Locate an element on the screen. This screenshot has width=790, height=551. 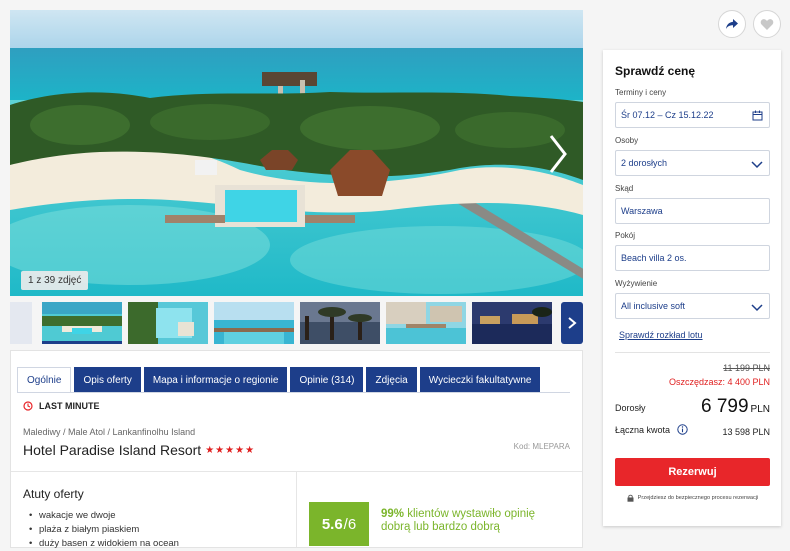
info-icon is located at coordinates (682, 429).